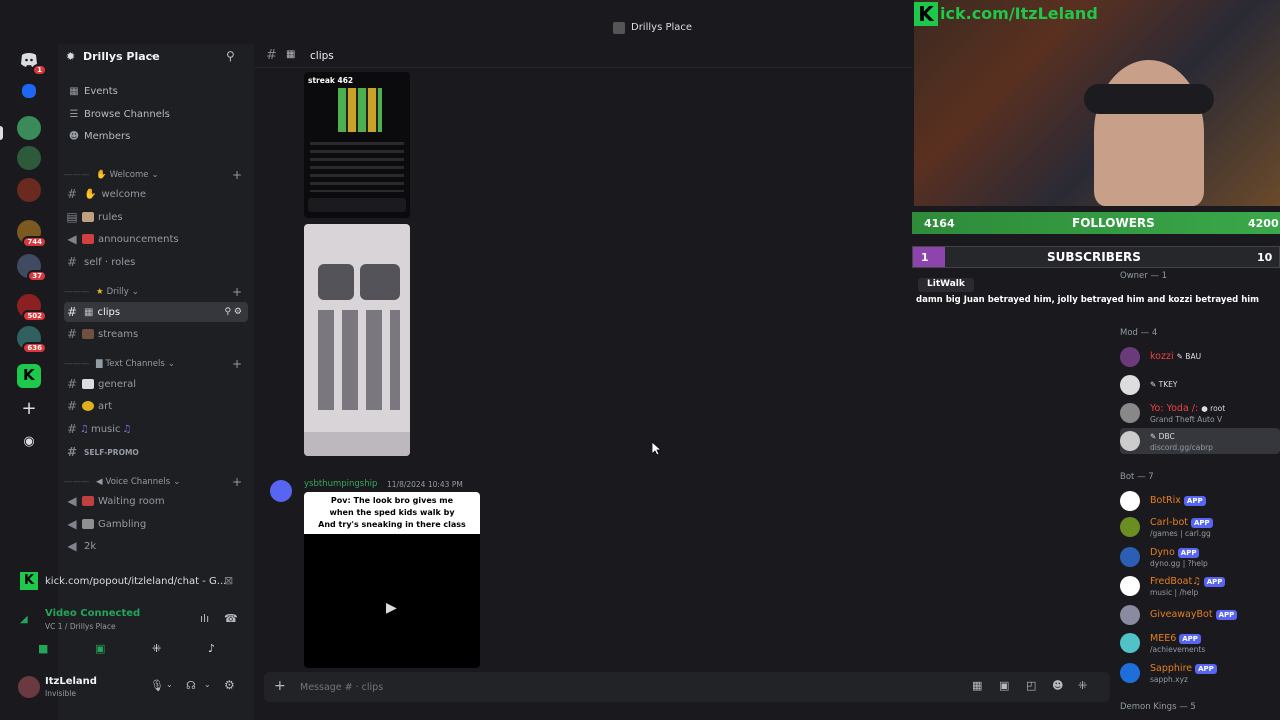 Image resolution: width=1280 pixels, height=720 pixels. I want to click on disconnect-icon: ☎, so click(231, 618).